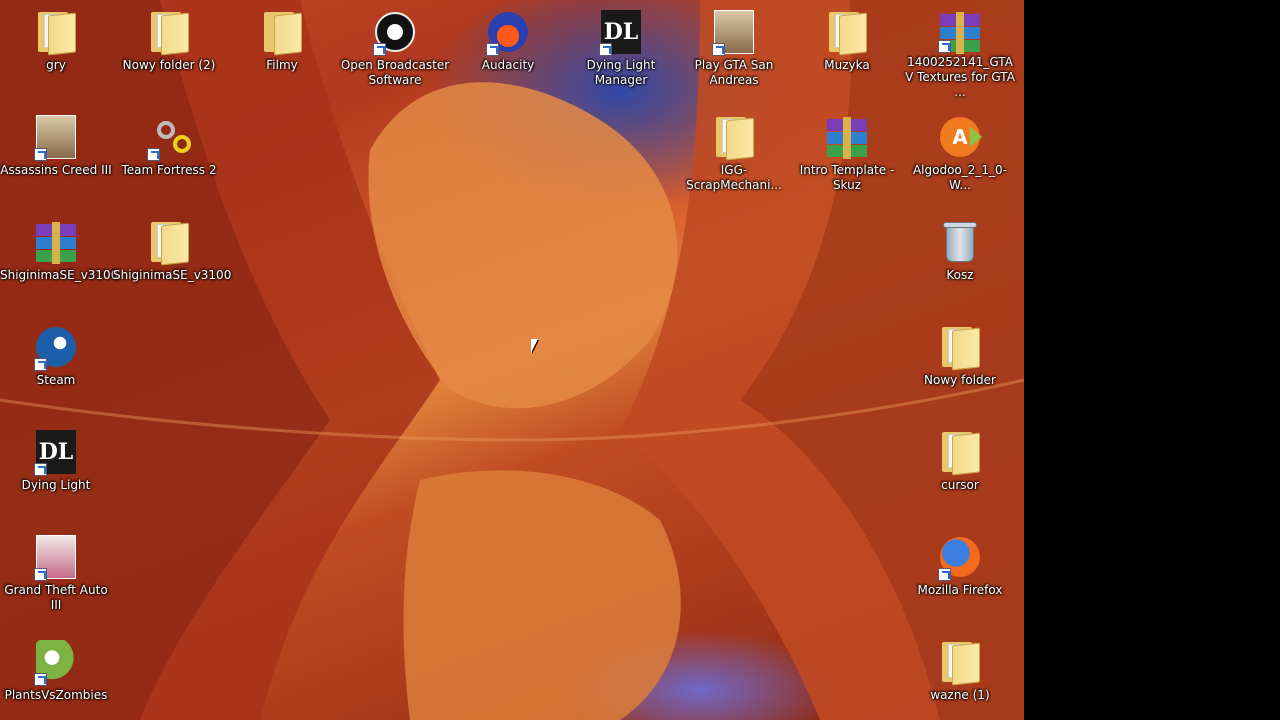 The width and height of the screenshot is (1280, 720). I want to click on desktop-icon-muzyka: Muzyka, so click(847, 50).